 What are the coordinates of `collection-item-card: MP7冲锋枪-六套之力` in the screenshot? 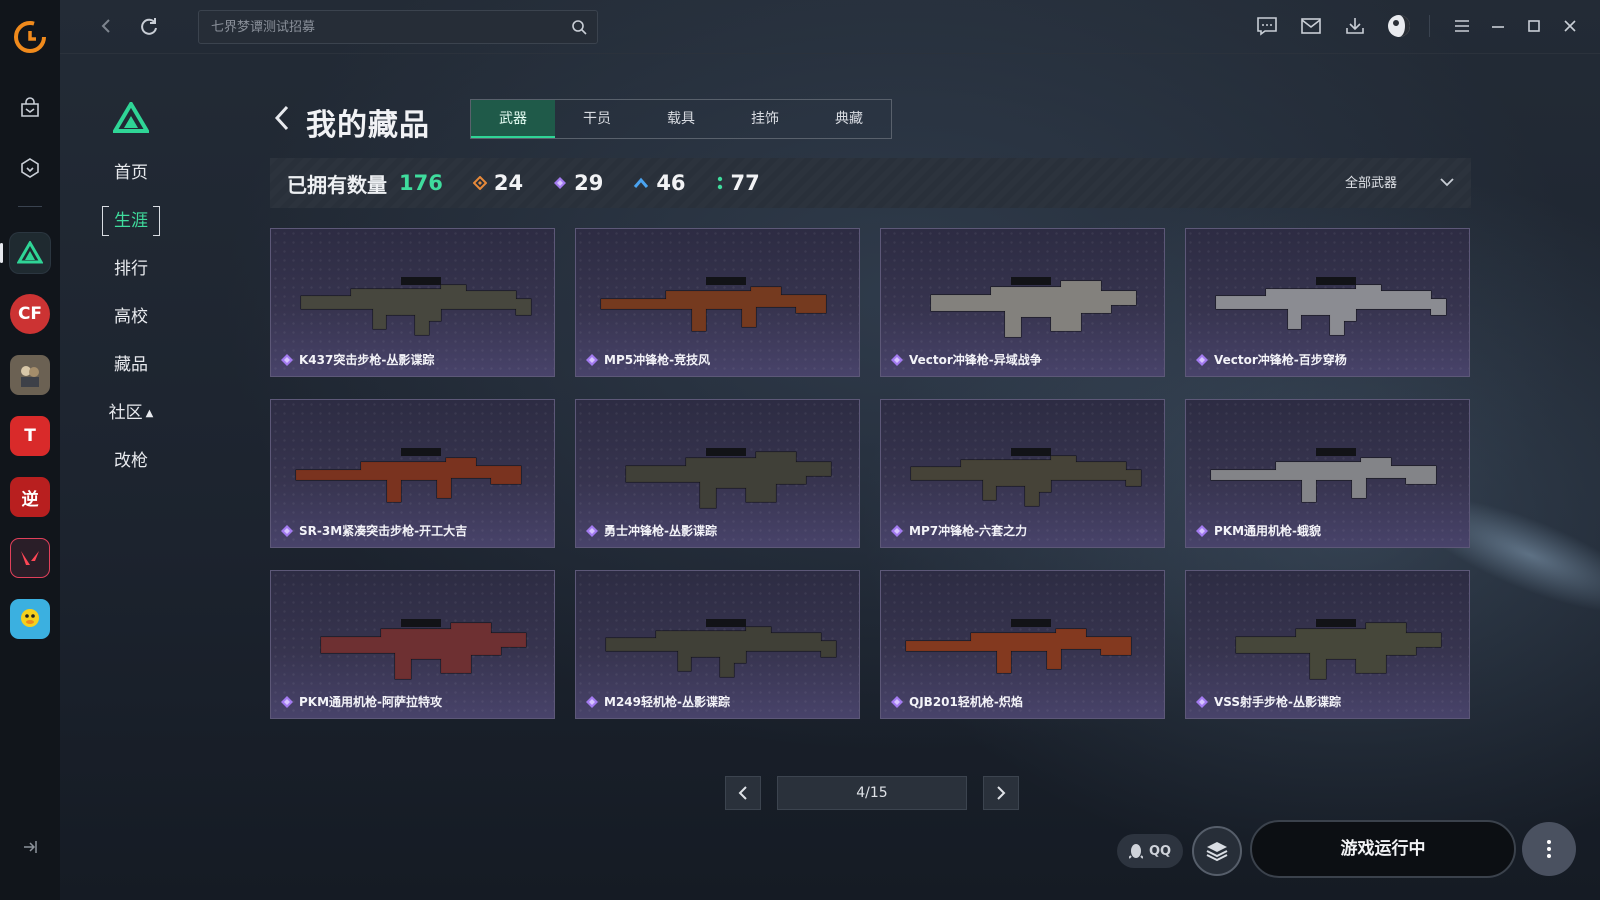 It's located at (1022, 473).